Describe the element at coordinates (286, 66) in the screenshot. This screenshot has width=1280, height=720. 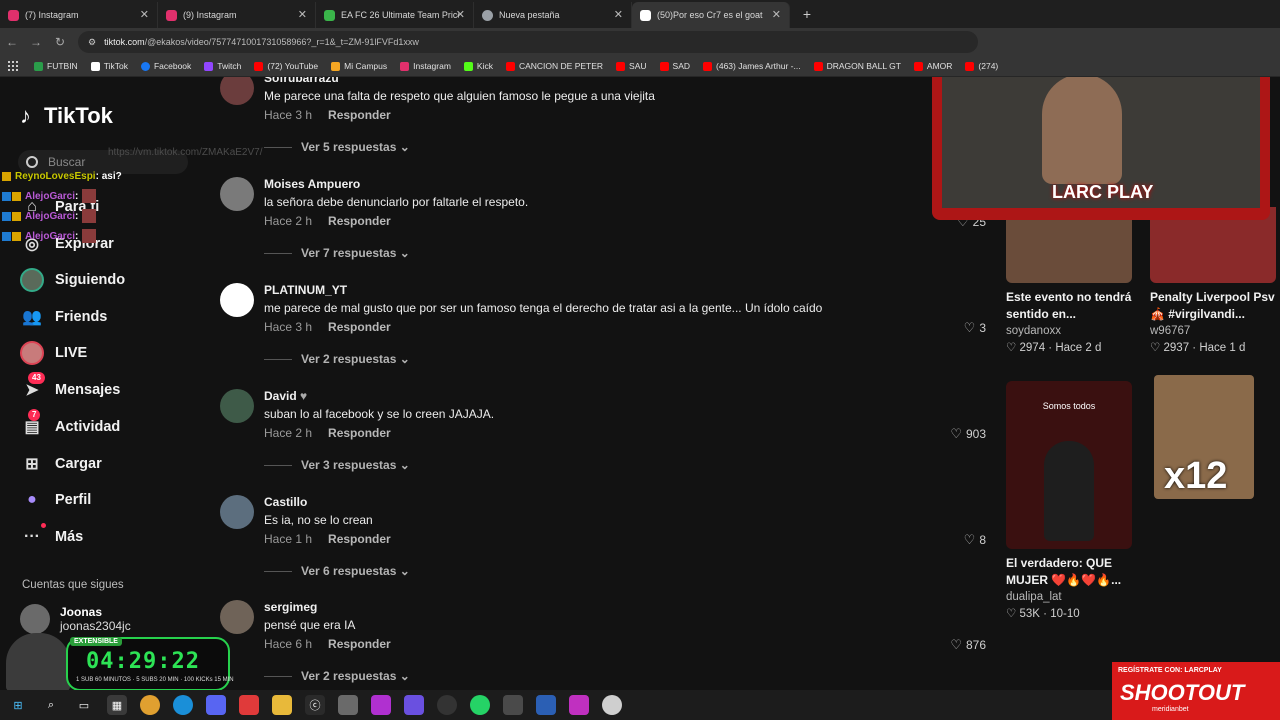
I see `bookmark: (72) YouTube` at that location.